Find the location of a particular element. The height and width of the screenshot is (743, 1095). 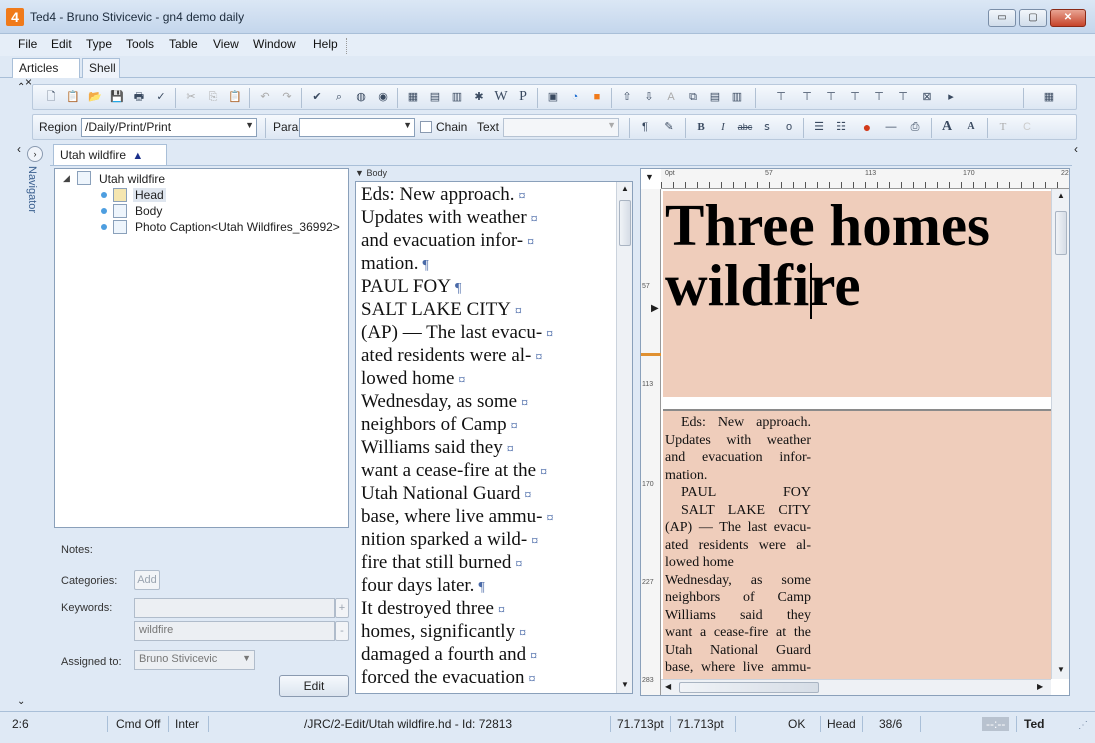

preview-scrollbar: ▲ ▼ is located at coordinates (1060, 434).